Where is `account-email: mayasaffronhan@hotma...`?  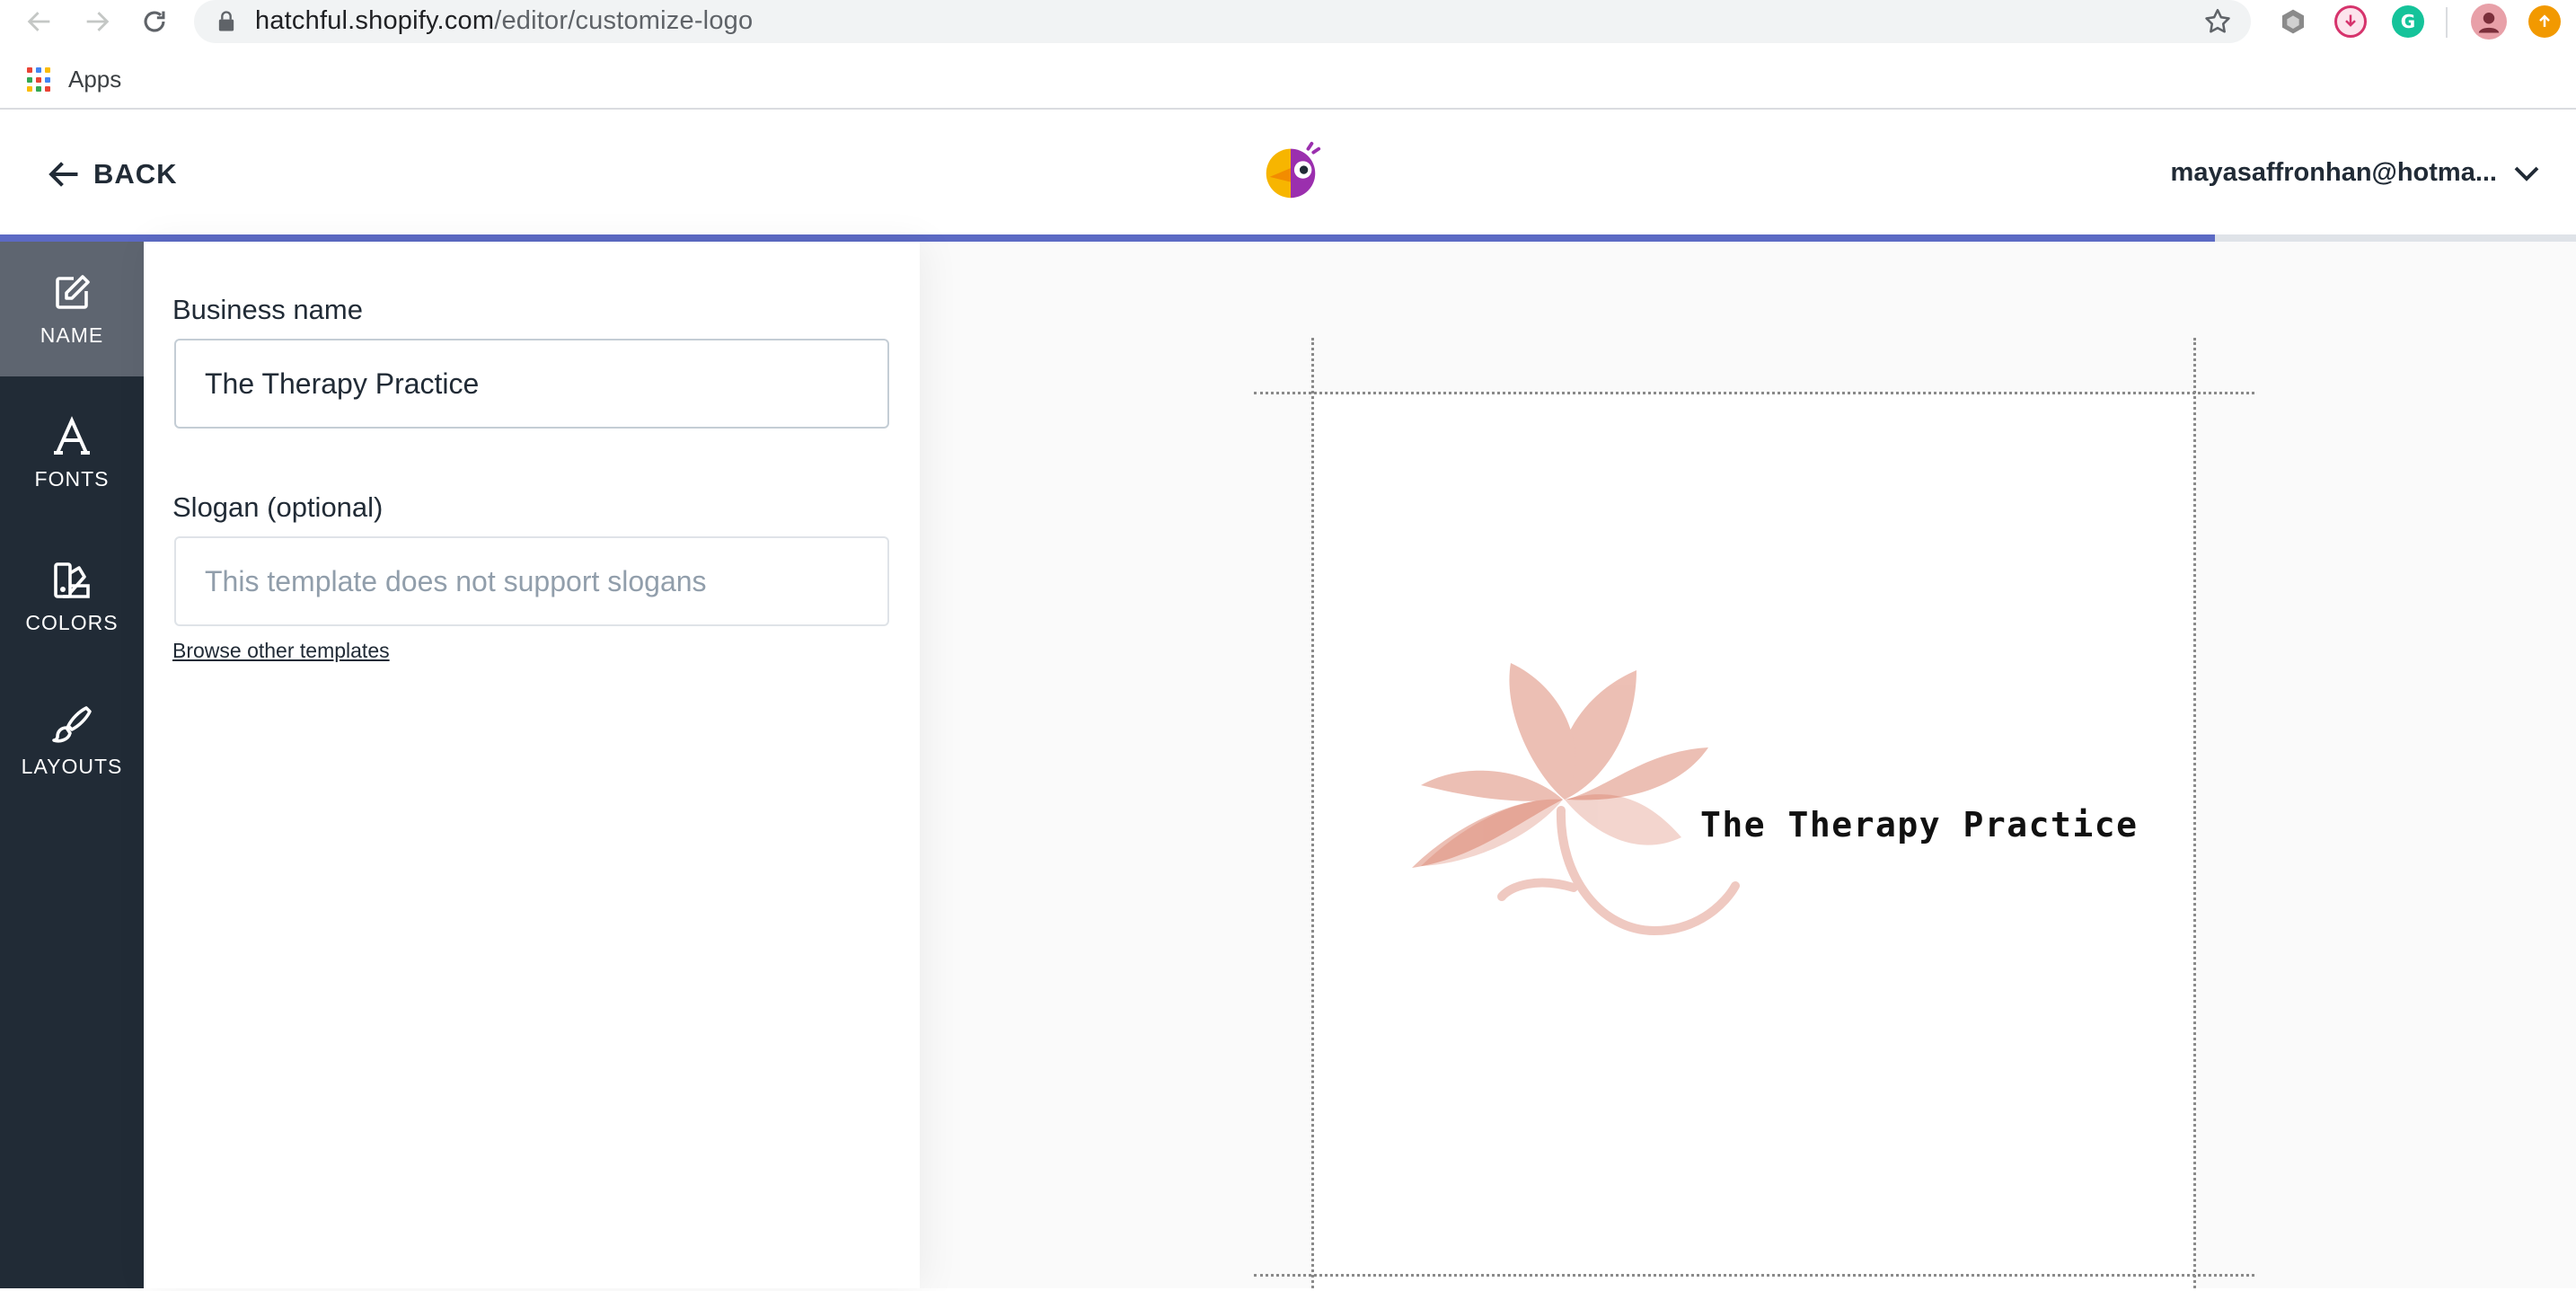
account-email: mayasaffronhan@hotma... is located at coordinates (2333, 172).